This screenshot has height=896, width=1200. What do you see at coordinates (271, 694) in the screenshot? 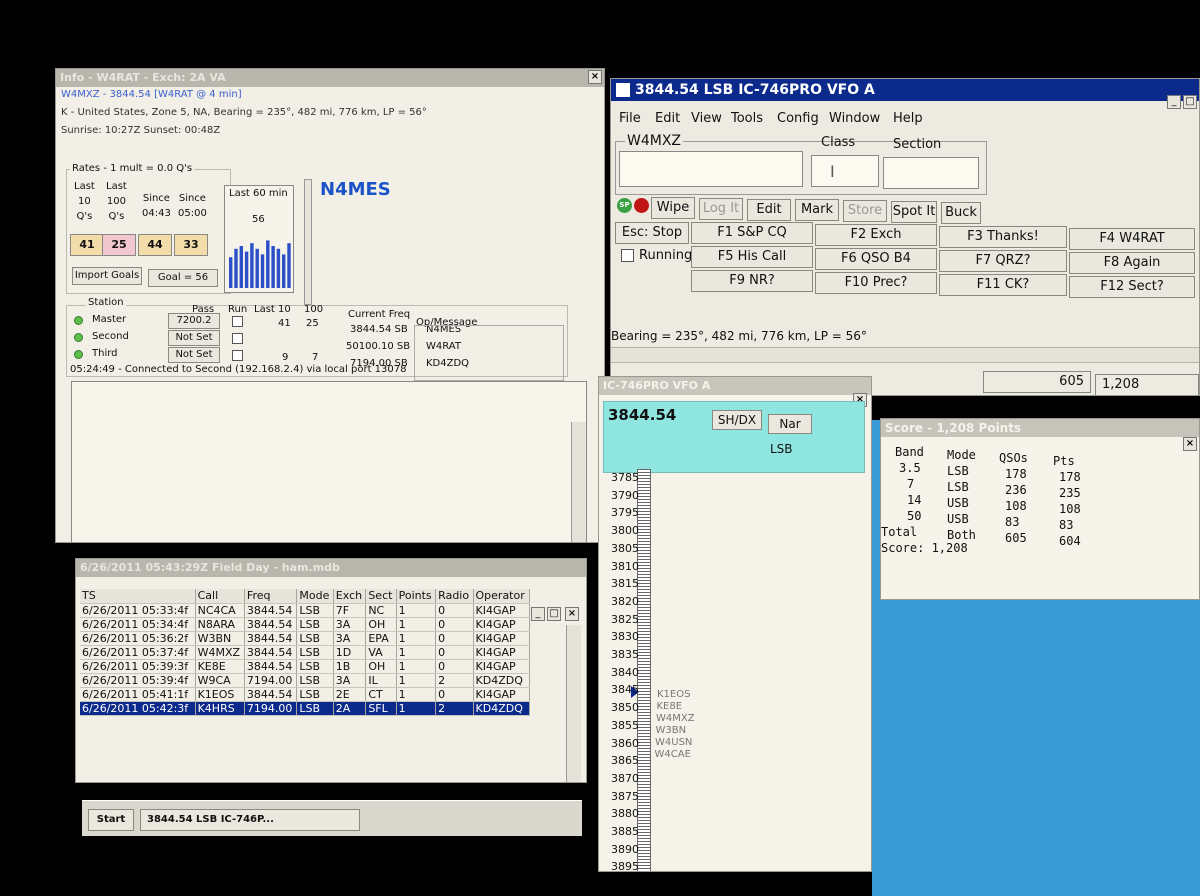
I see `log-cell: 3844.54` at bounding box center [271, 694].